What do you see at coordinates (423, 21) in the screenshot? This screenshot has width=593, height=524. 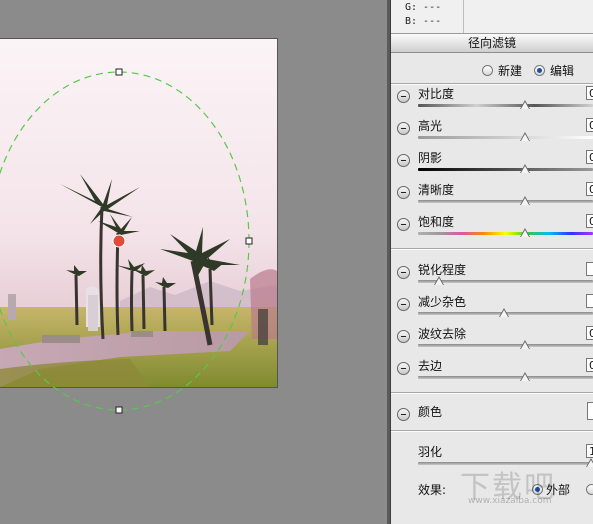 I see `info-b-value: B: ---` at bounding box center [423, 21].